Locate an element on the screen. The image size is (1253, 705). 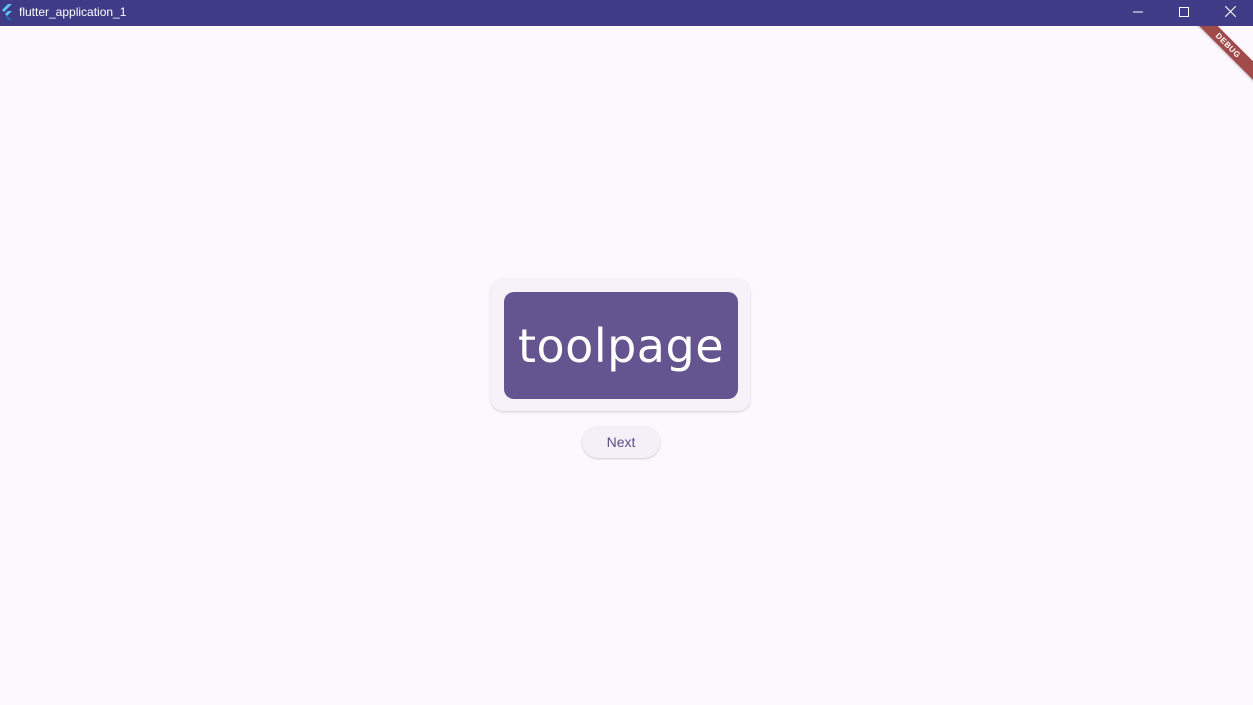
minimize-button is located at coordinates (1138, 13).